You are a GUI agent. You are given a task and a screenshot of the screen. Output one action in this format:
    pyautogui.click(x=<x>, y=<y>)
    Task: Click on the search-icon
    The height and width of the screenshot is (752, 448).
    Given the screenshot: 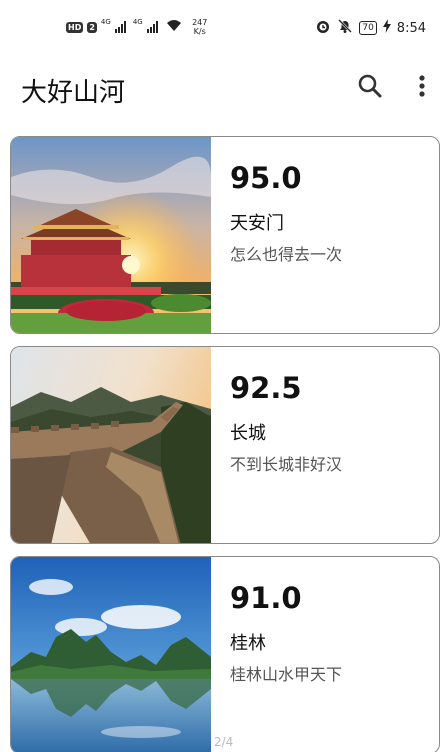 What is the action you would take?
    pyautogui.click(x=370, y=86)
    